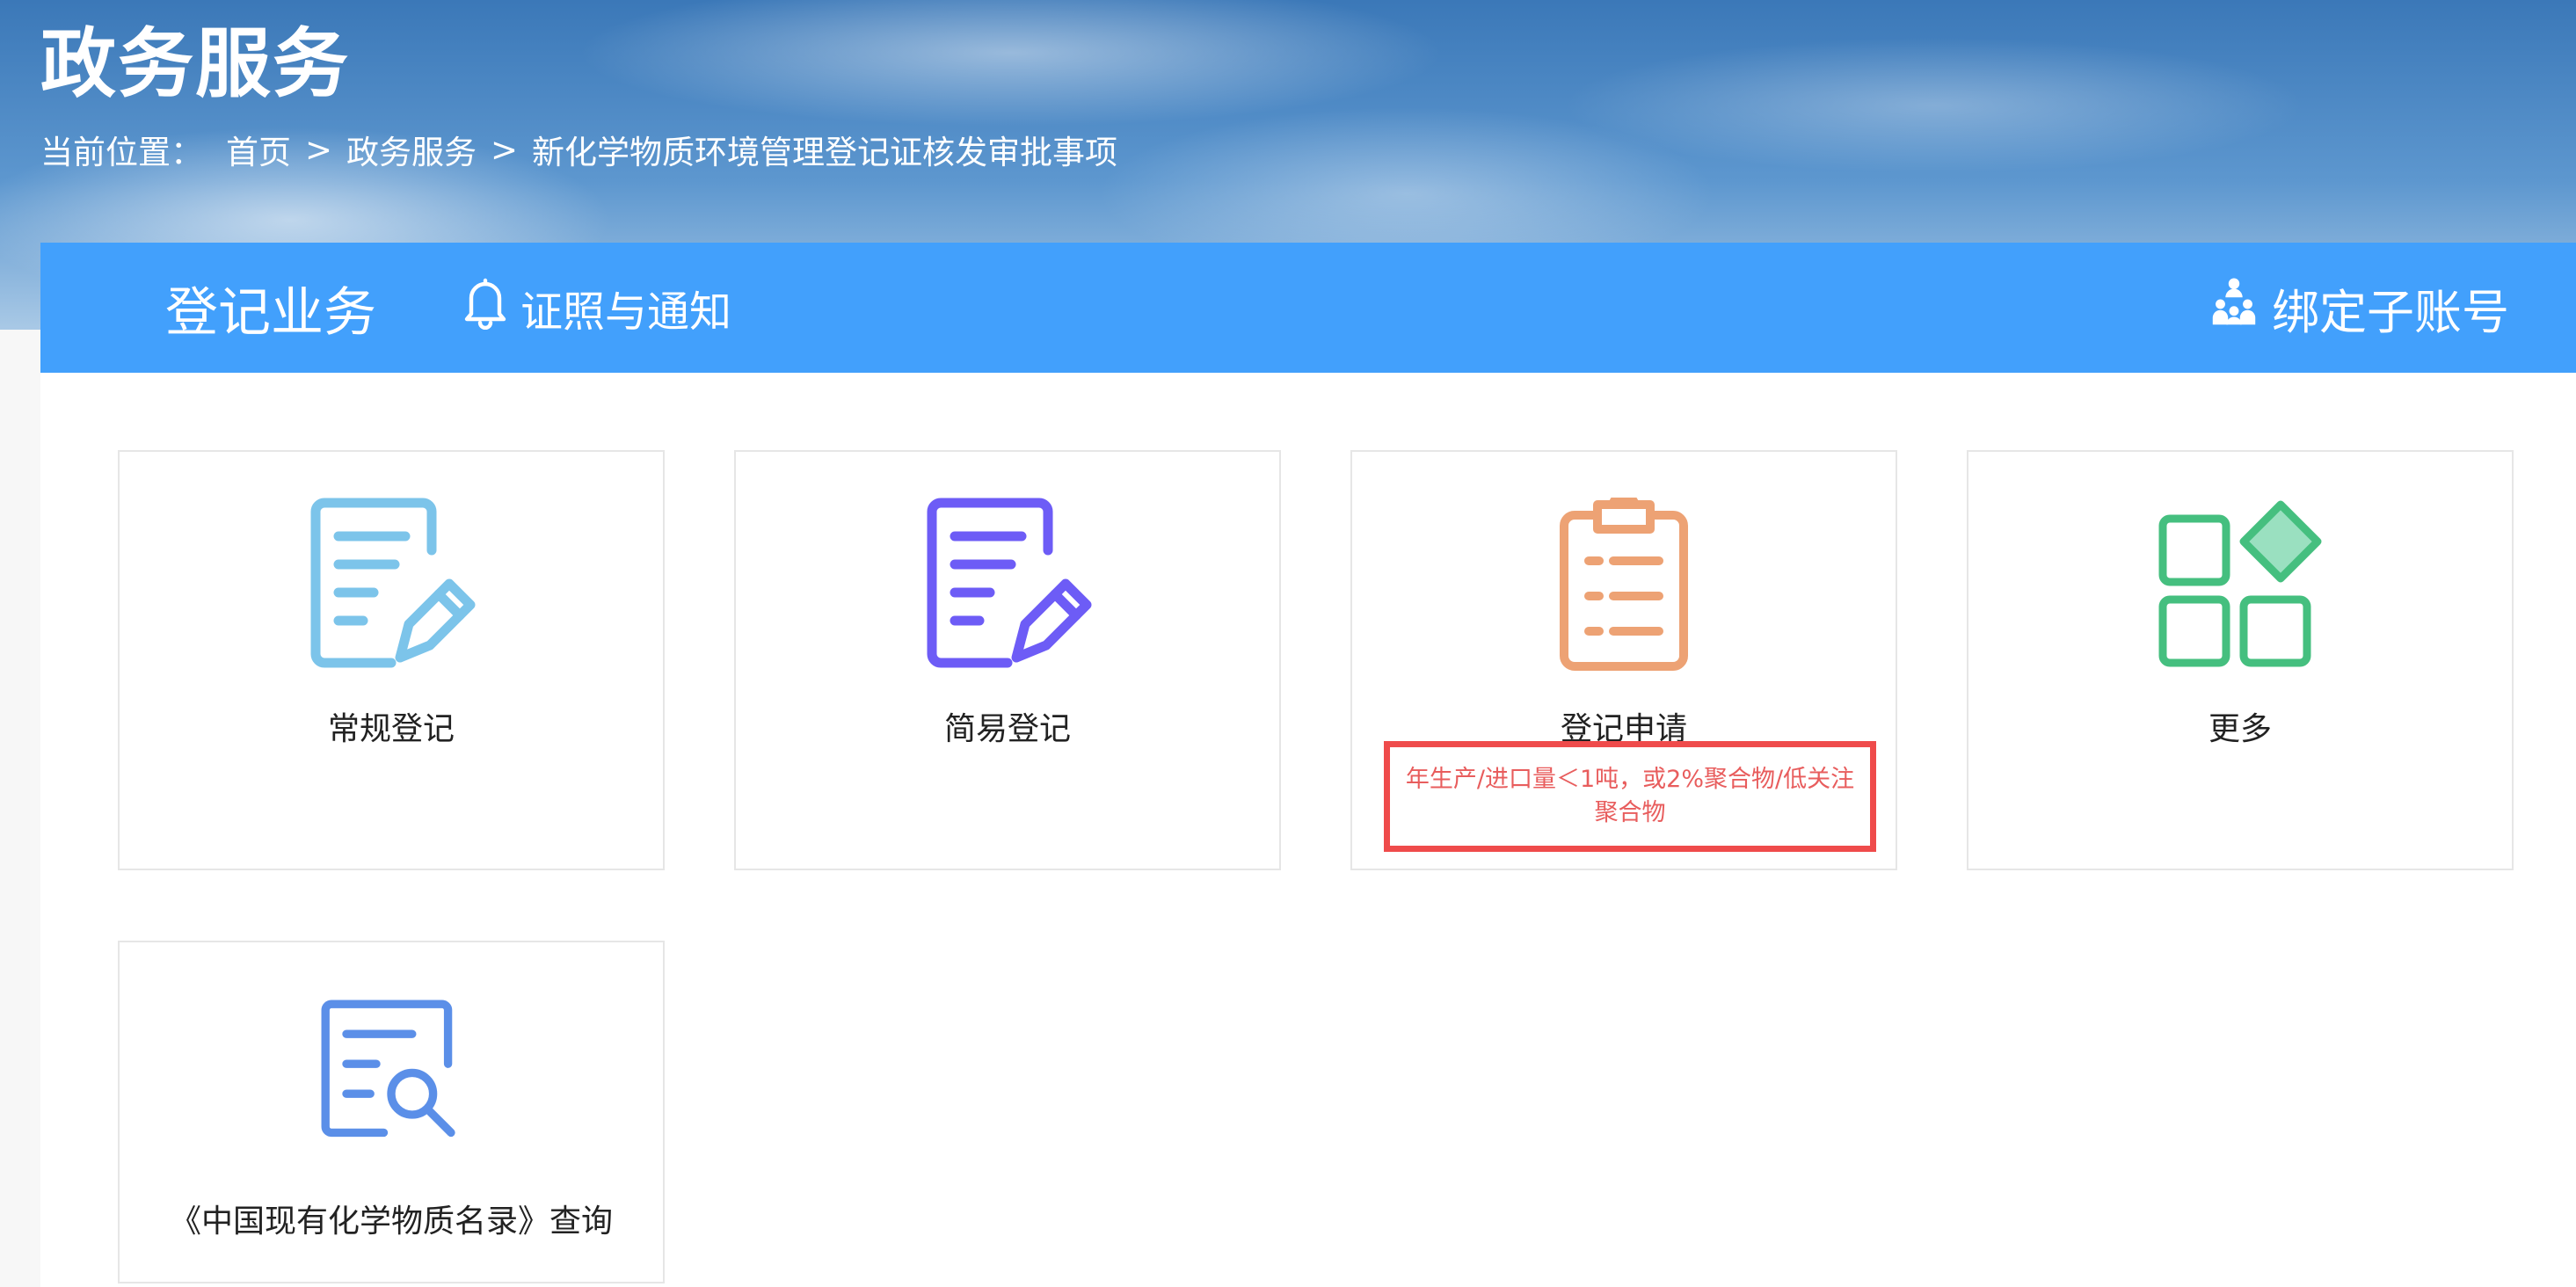 This screenshot has width=2576, height=1287. What do you see at coordinates (2240, 729) in the screenshot?
I see `card-label: 更多` at bounding box center [2240, 729].